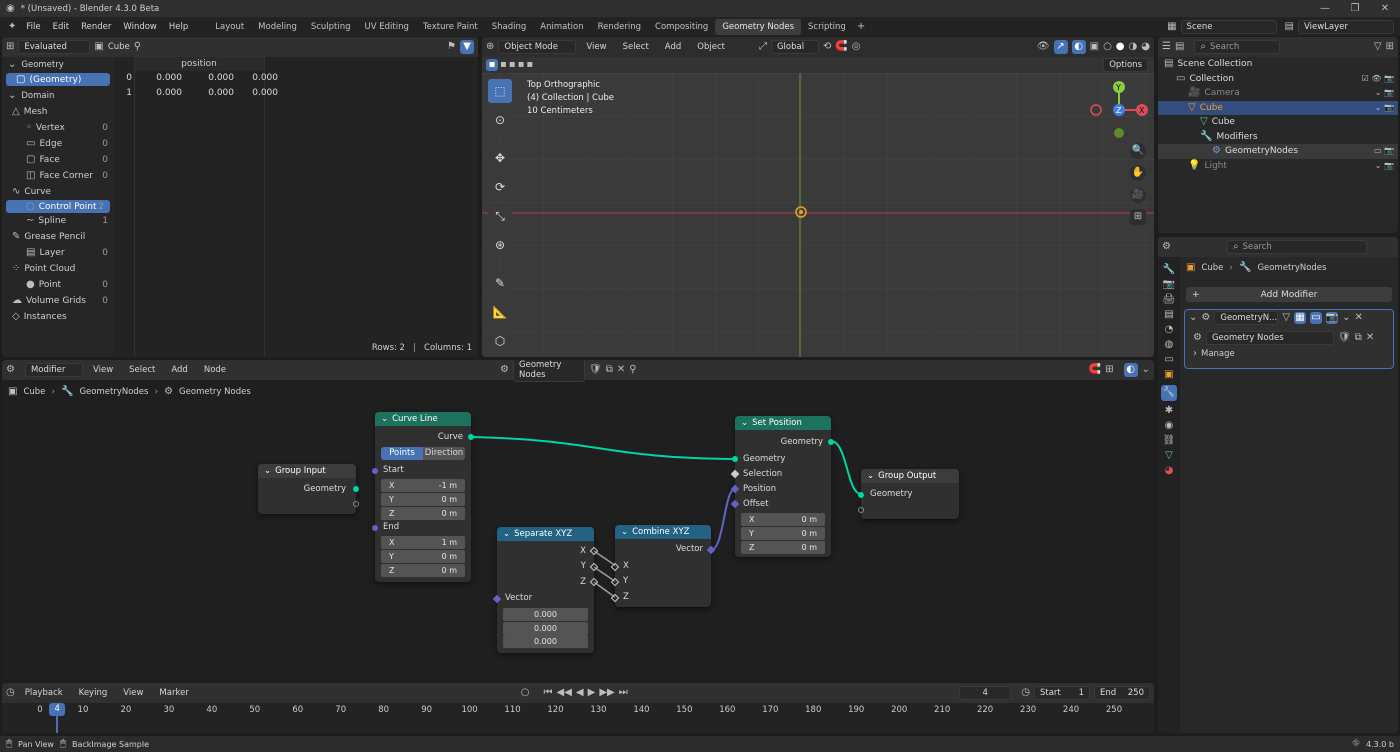  Describe the element at coordinates (1138, 173) in the screenshot. I see `hand-pan-icon: ✋` at that location.